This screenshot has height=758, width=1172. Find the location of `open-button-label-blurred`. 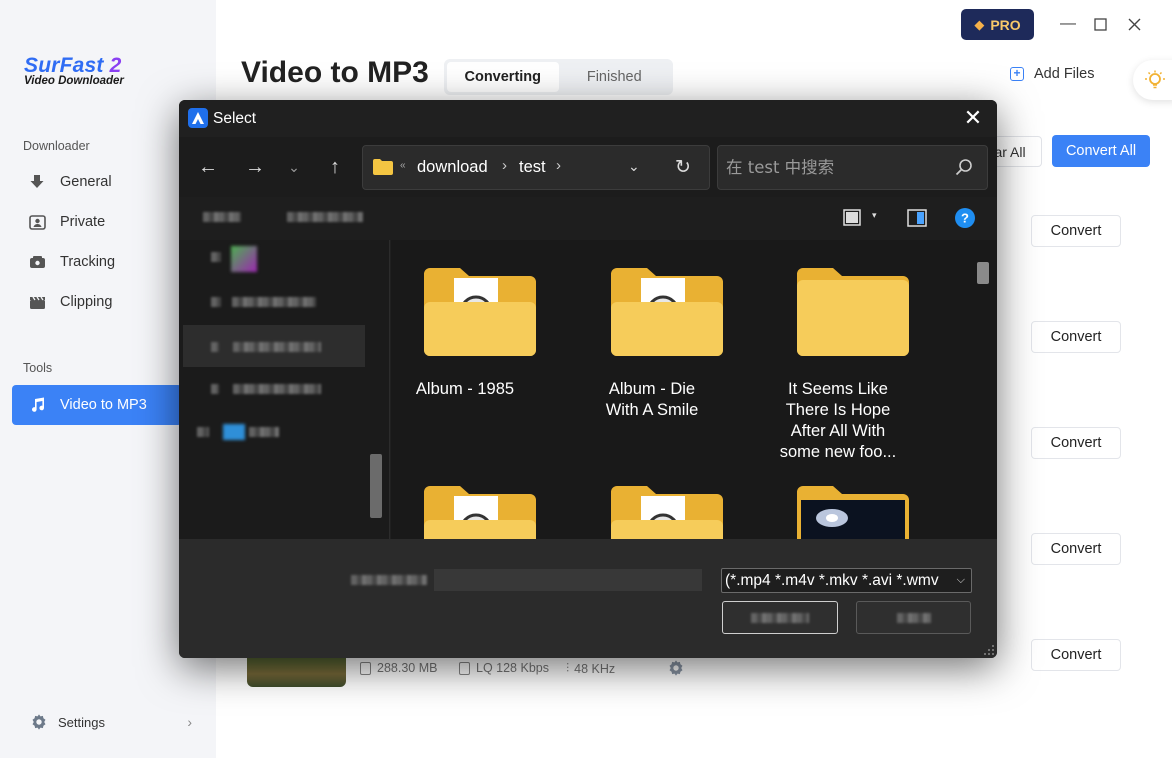

open-button-label-blurred is located at coordinates (780, 618).